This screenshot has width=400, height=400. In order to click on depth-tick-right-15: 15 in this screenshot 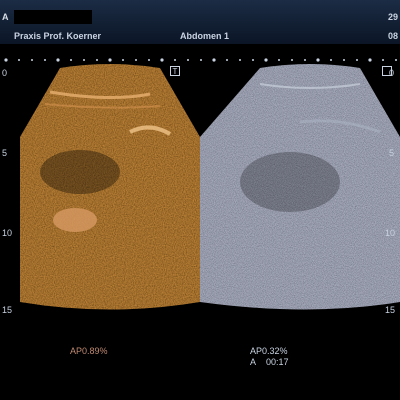, I will do `click(390, 310)`.